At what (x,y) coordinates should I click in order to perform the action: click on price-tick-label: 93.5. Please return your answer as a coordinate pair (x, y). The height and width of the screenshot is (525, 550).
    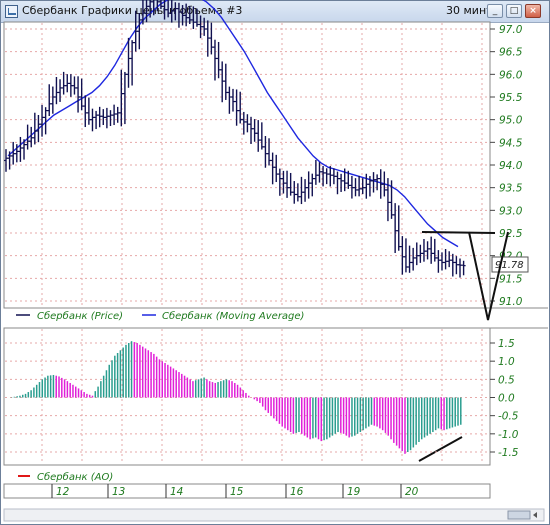
    Looking at the image, I should click on (511, 189).